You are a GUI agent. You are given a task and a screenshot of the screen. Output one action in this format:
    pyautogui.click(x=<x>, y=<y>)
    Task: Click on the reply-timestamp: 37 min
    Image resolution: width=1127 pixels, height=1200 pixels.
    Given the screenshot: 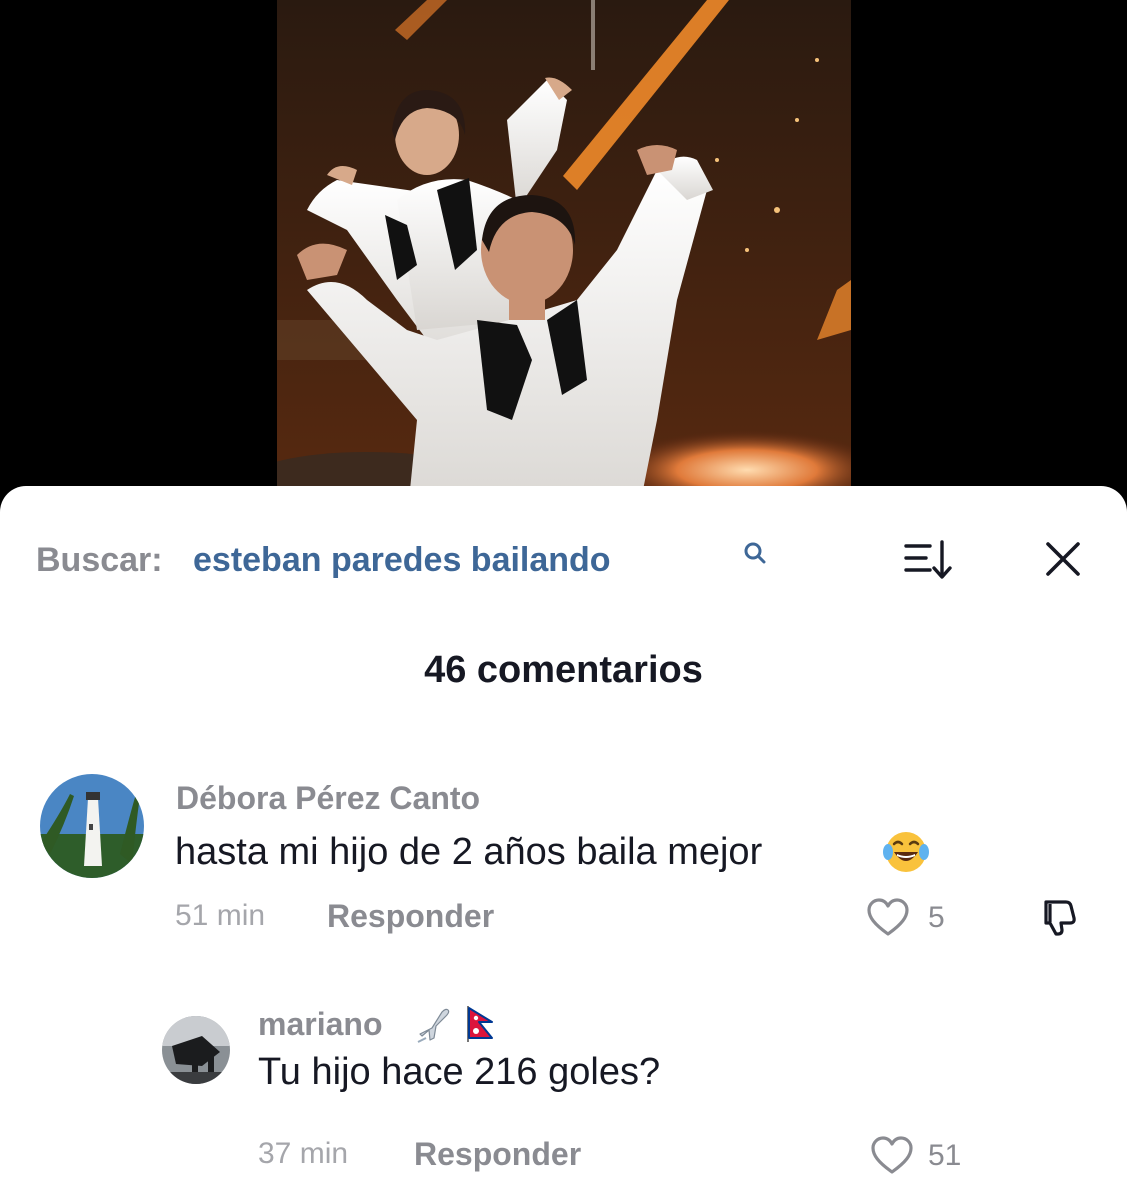 What is the action you would take?
    pyautogui.click(x=303, y=1153)
    